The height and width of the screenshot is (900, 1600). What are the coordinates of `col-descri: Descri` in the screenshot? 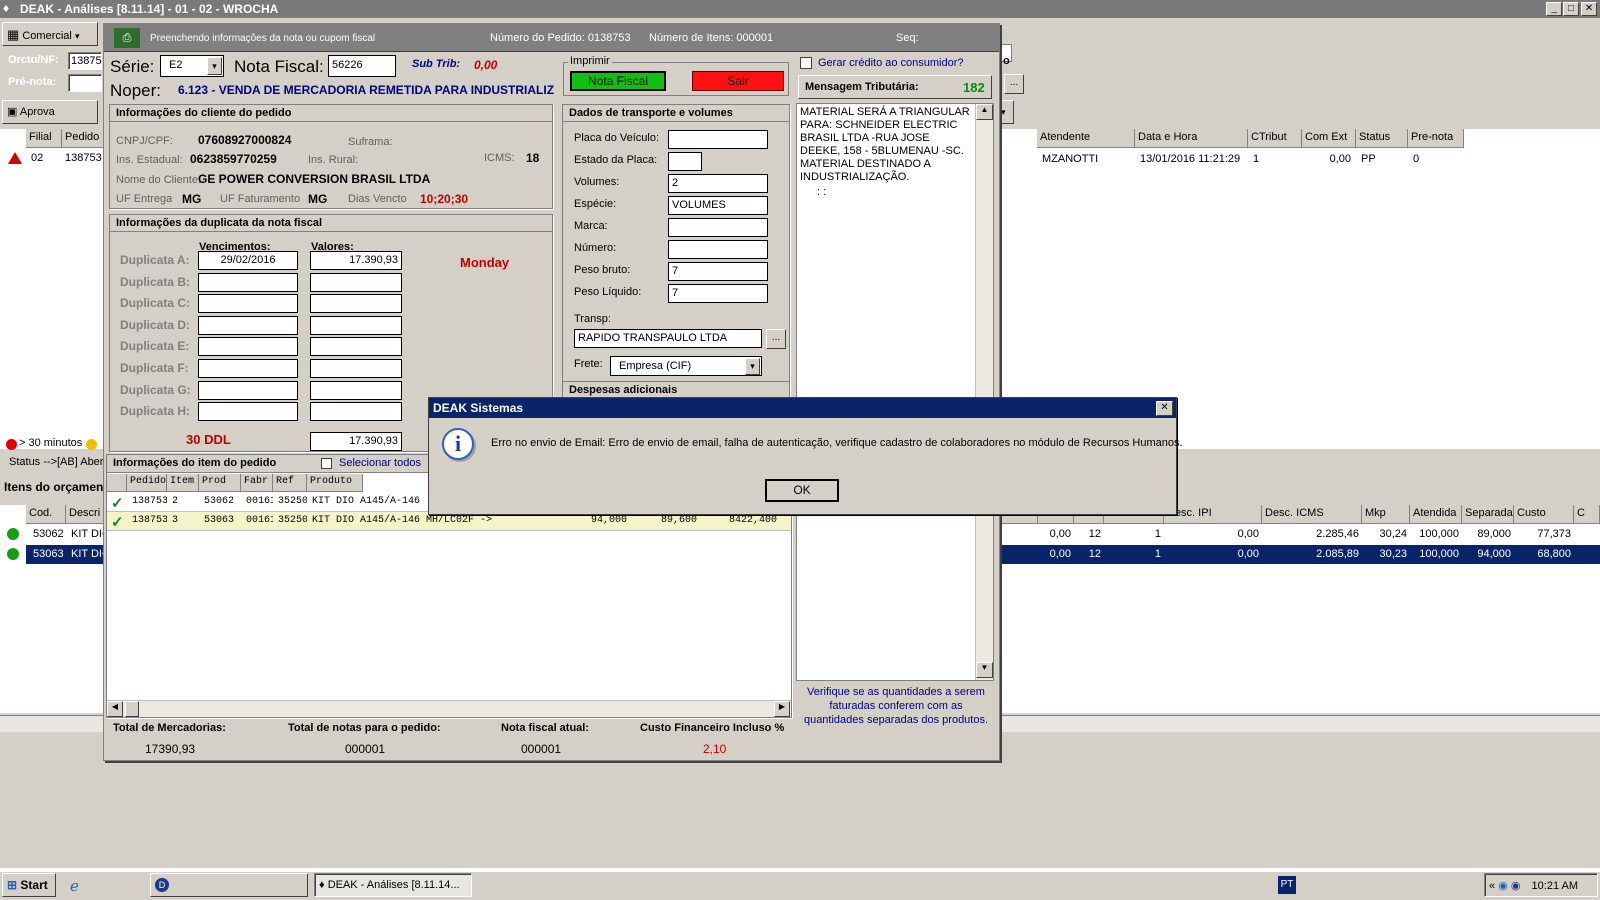 It's located at (86, 514).